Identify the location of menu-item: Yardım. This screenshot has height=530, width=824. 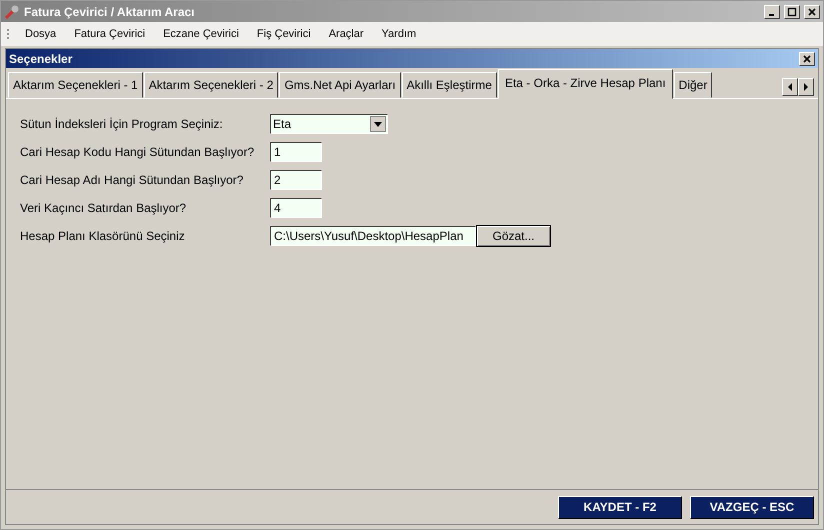
(399, 34).